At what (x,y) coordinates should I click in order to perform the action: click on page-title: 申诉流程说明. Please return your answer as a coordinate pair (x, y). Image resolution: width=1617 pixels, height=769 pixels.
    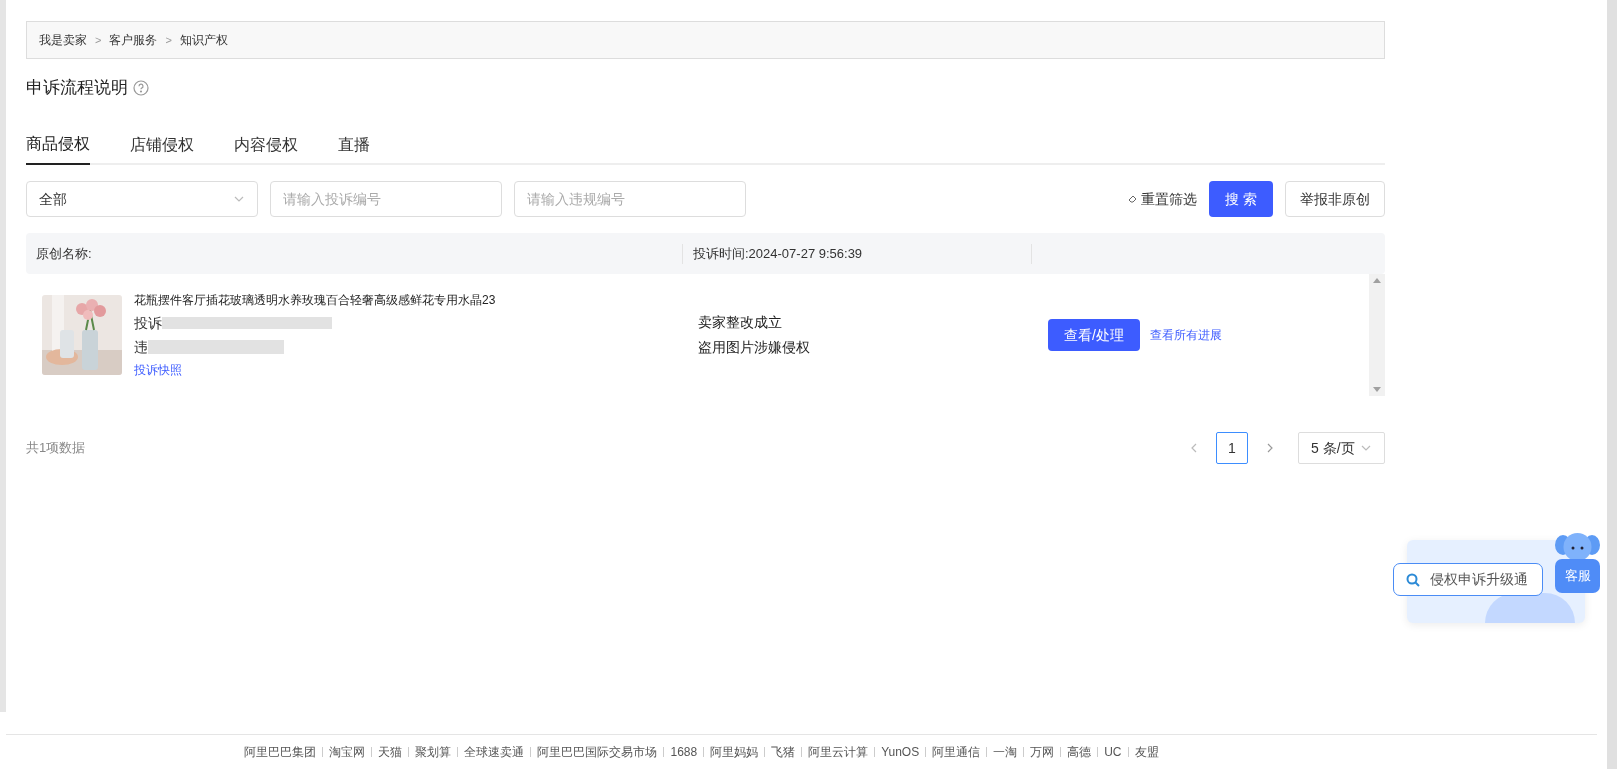
    Looking at the image, I should click on (77, 88).